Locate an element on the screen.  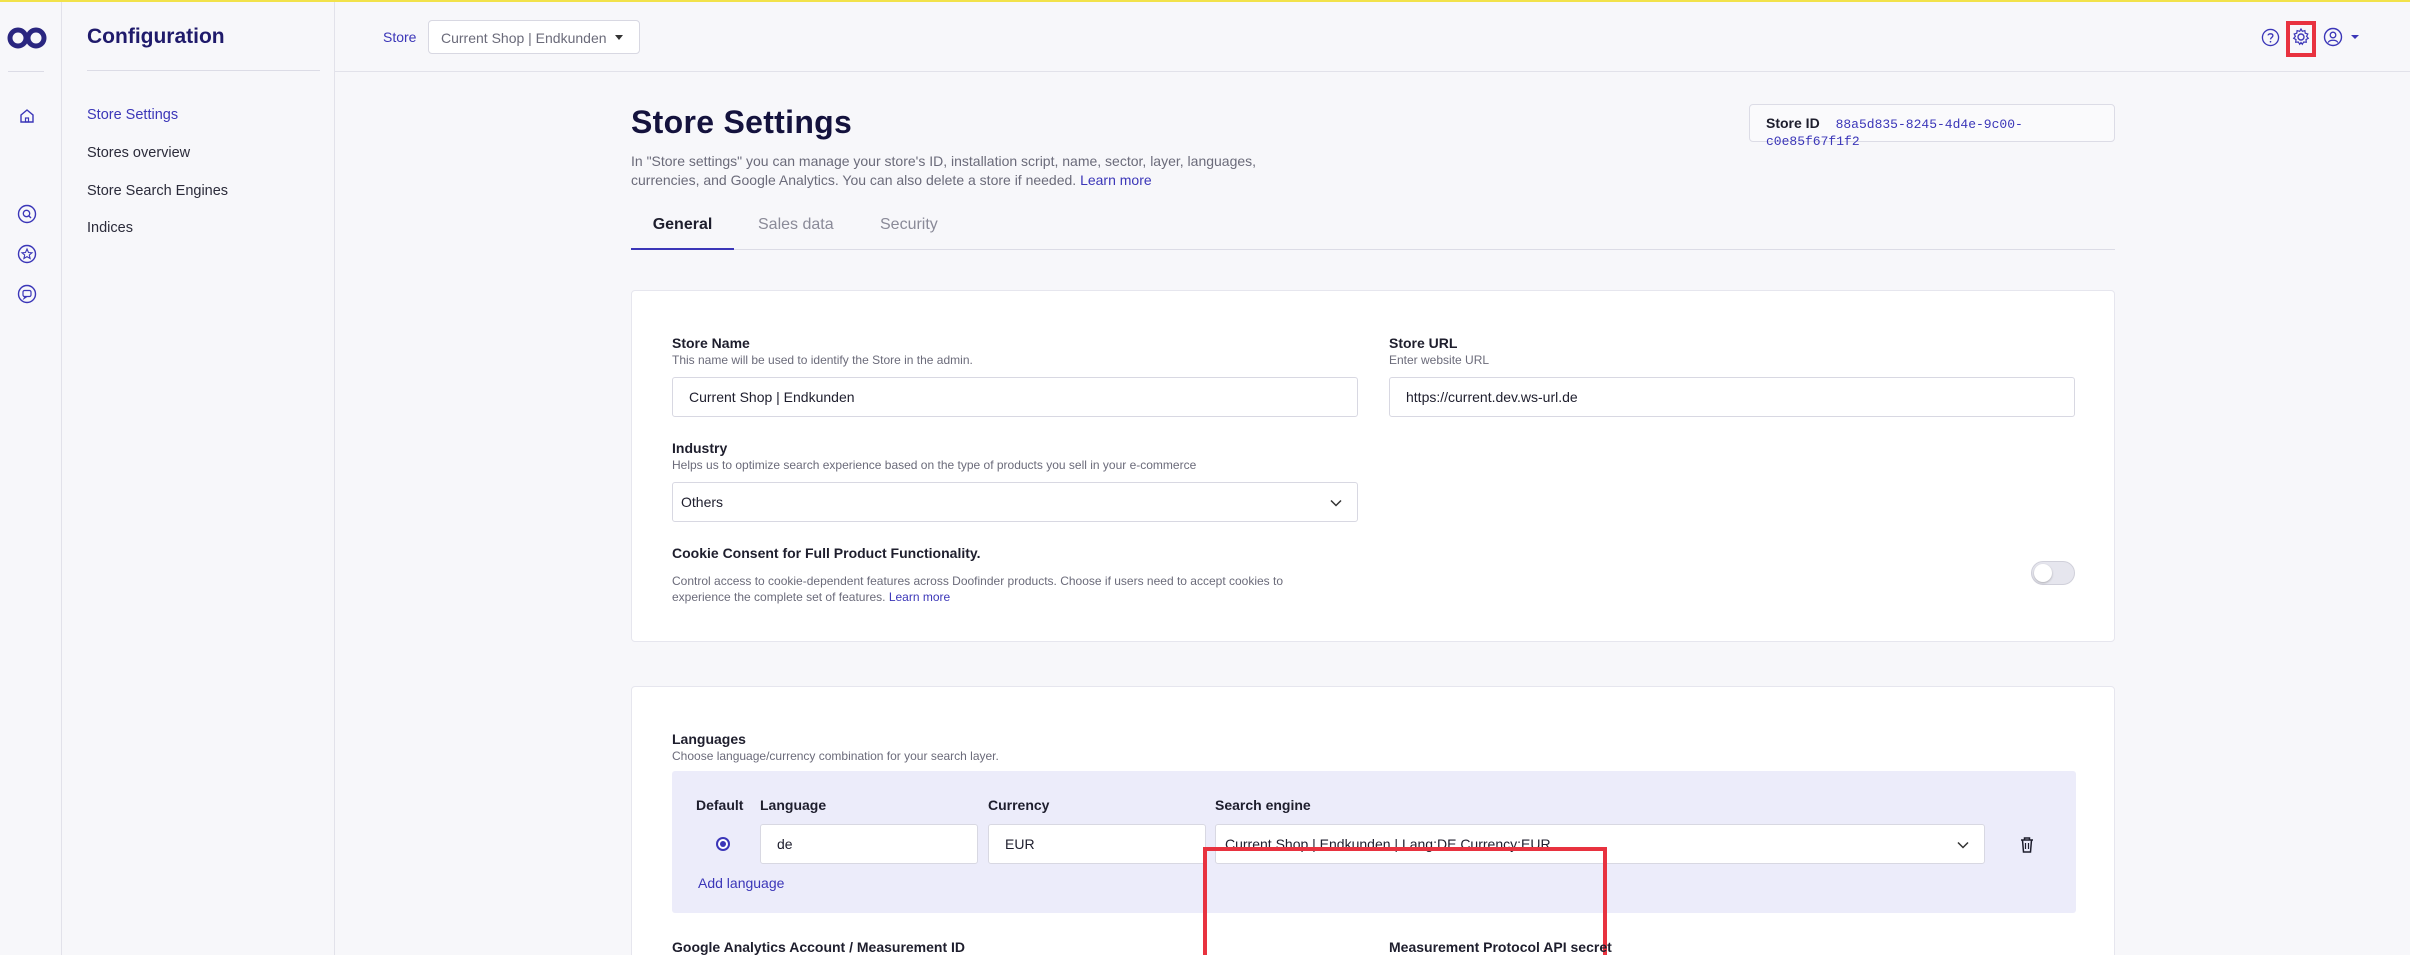
store-selector: Current Shop | Endkunden is located at coordinates (534, 37).